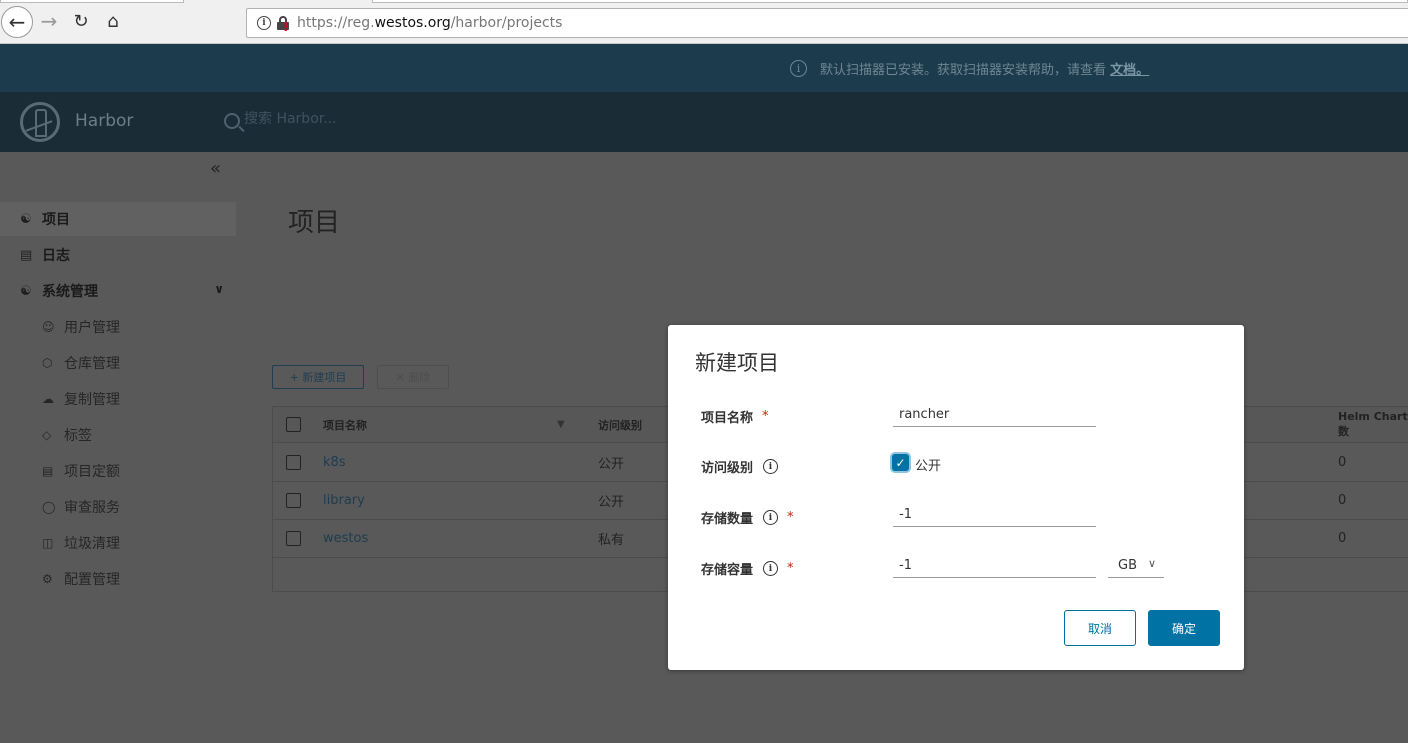 The height and width of the screenshot is (743, 1408). What do you see at coordinates (314, 223) in the screenshot?
I see `page-title: 项目` at bounding box center [314, 223].